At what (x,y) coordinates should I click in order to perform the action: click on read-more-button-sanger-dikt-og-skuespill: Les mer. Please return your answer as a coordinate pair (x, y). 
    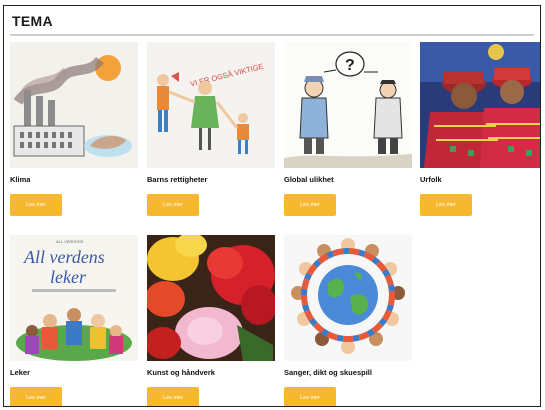
    Looking at the image, I should click on (310, 396).